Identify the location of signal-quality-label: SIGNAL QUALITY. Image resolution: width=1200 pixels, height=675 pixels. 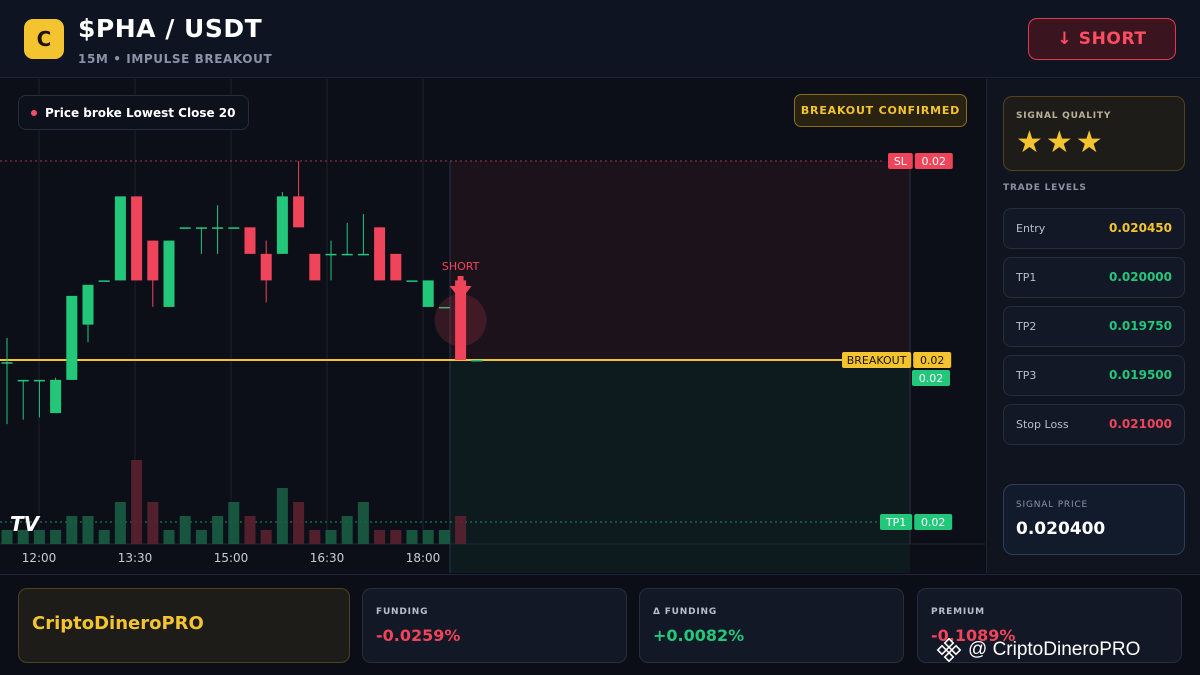
(1064, 116).